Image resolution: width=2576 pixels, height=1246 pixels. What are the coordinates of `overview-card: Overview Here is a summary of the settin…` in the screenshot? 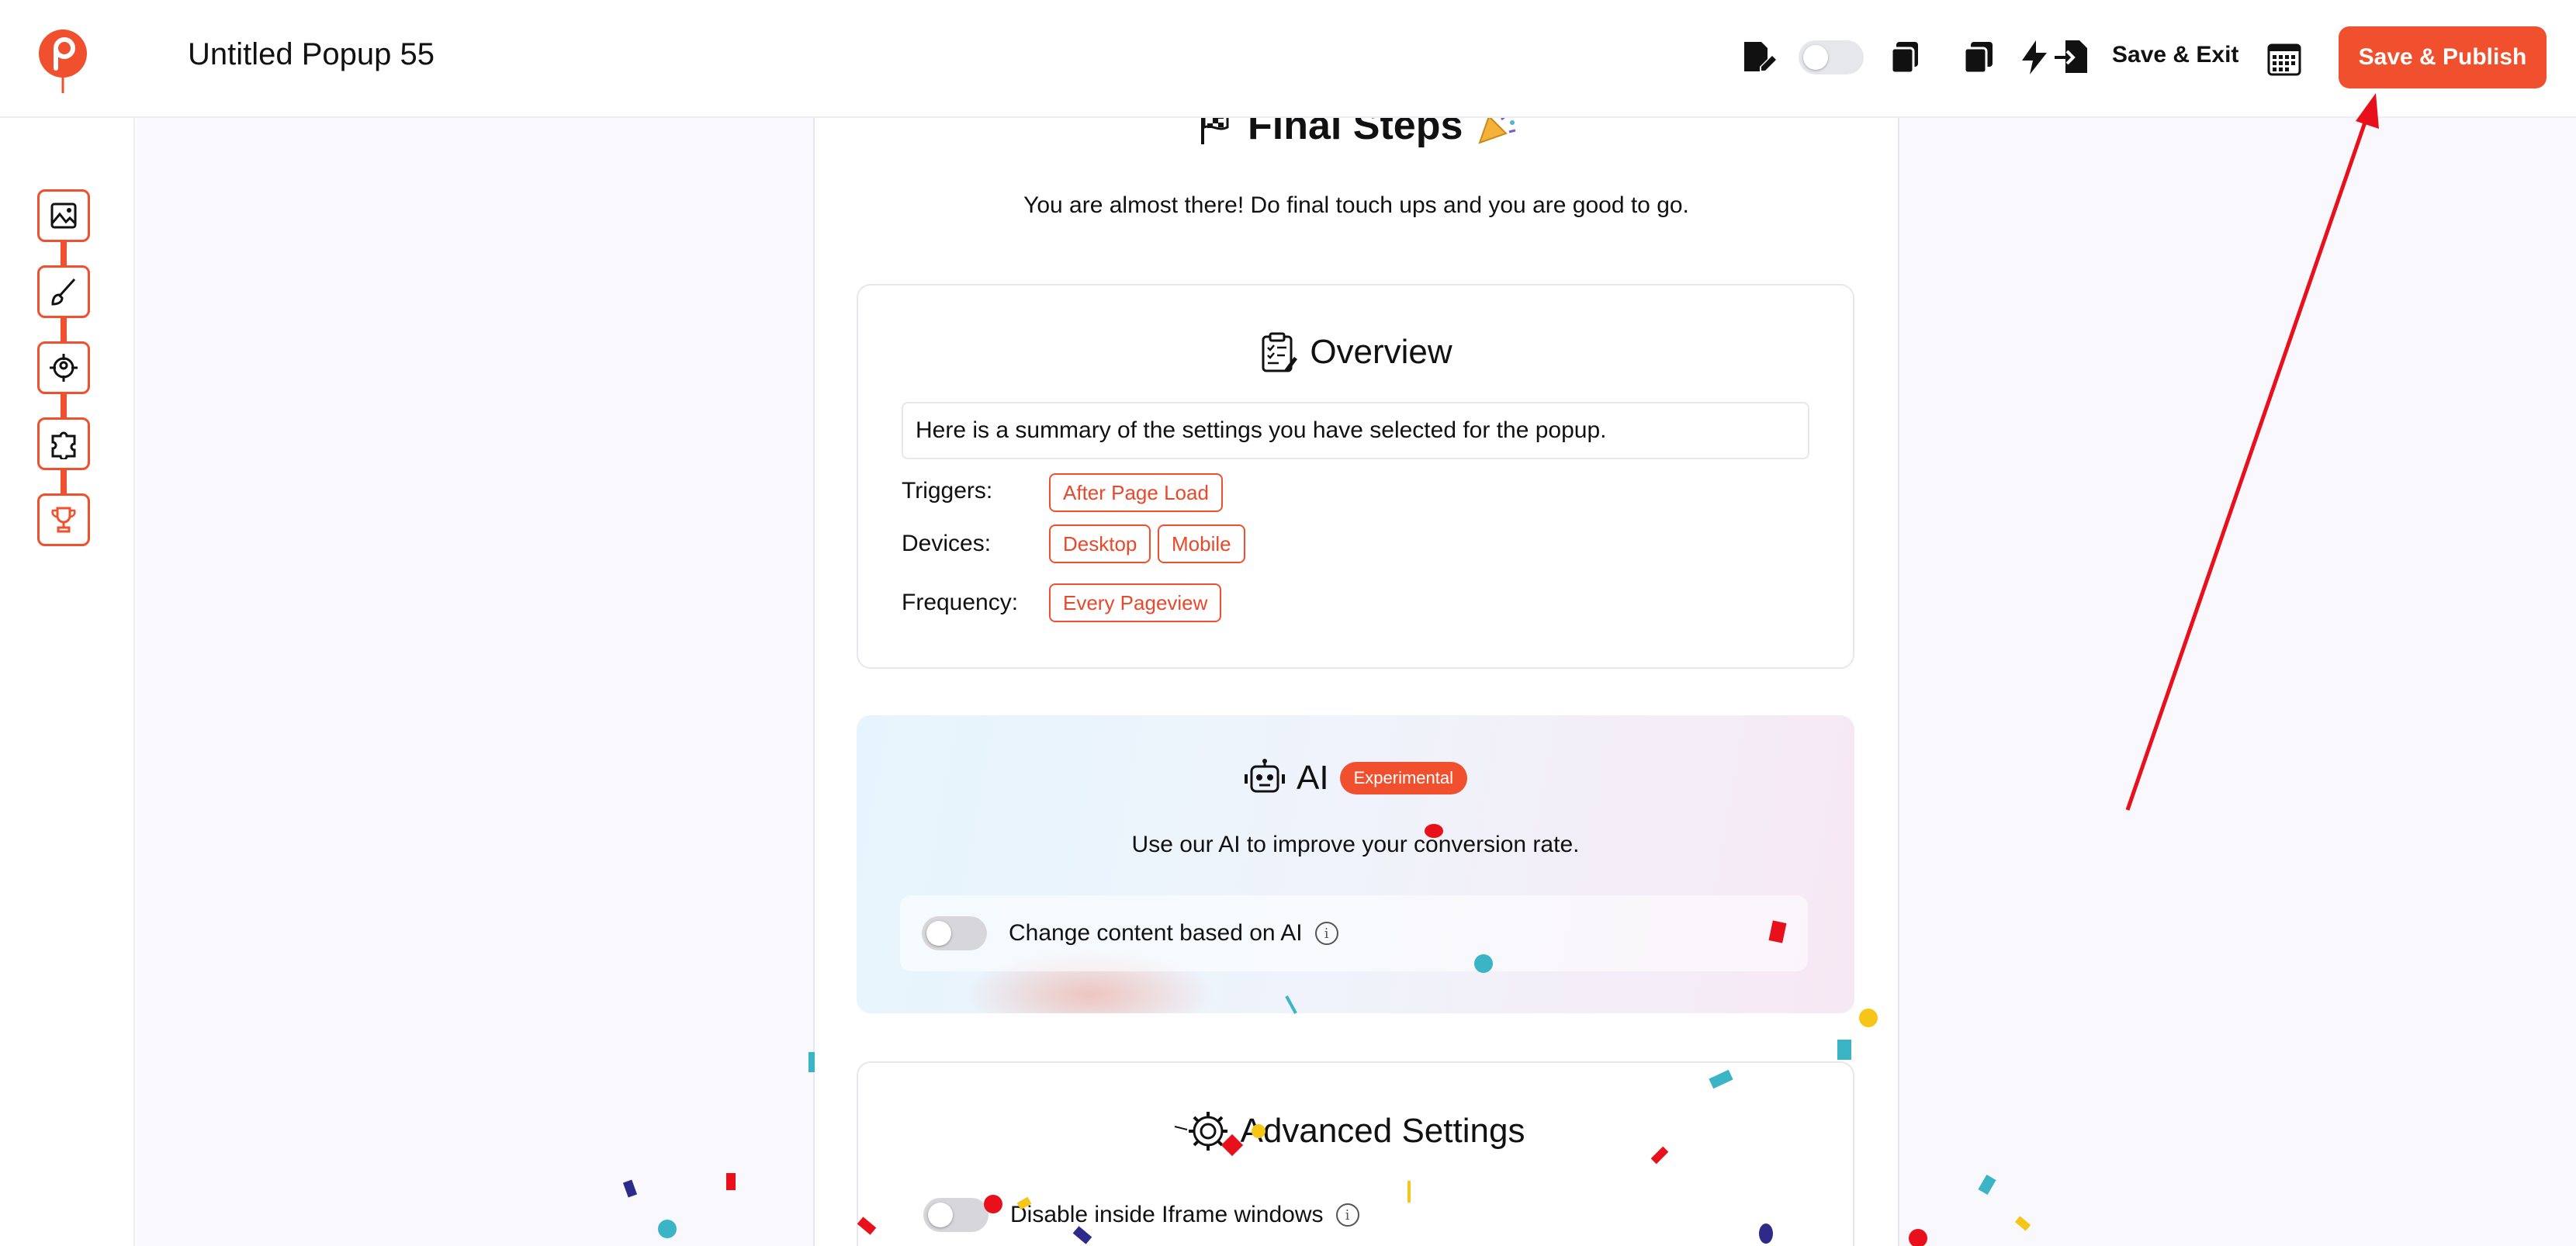 It's located at (1355, 476).